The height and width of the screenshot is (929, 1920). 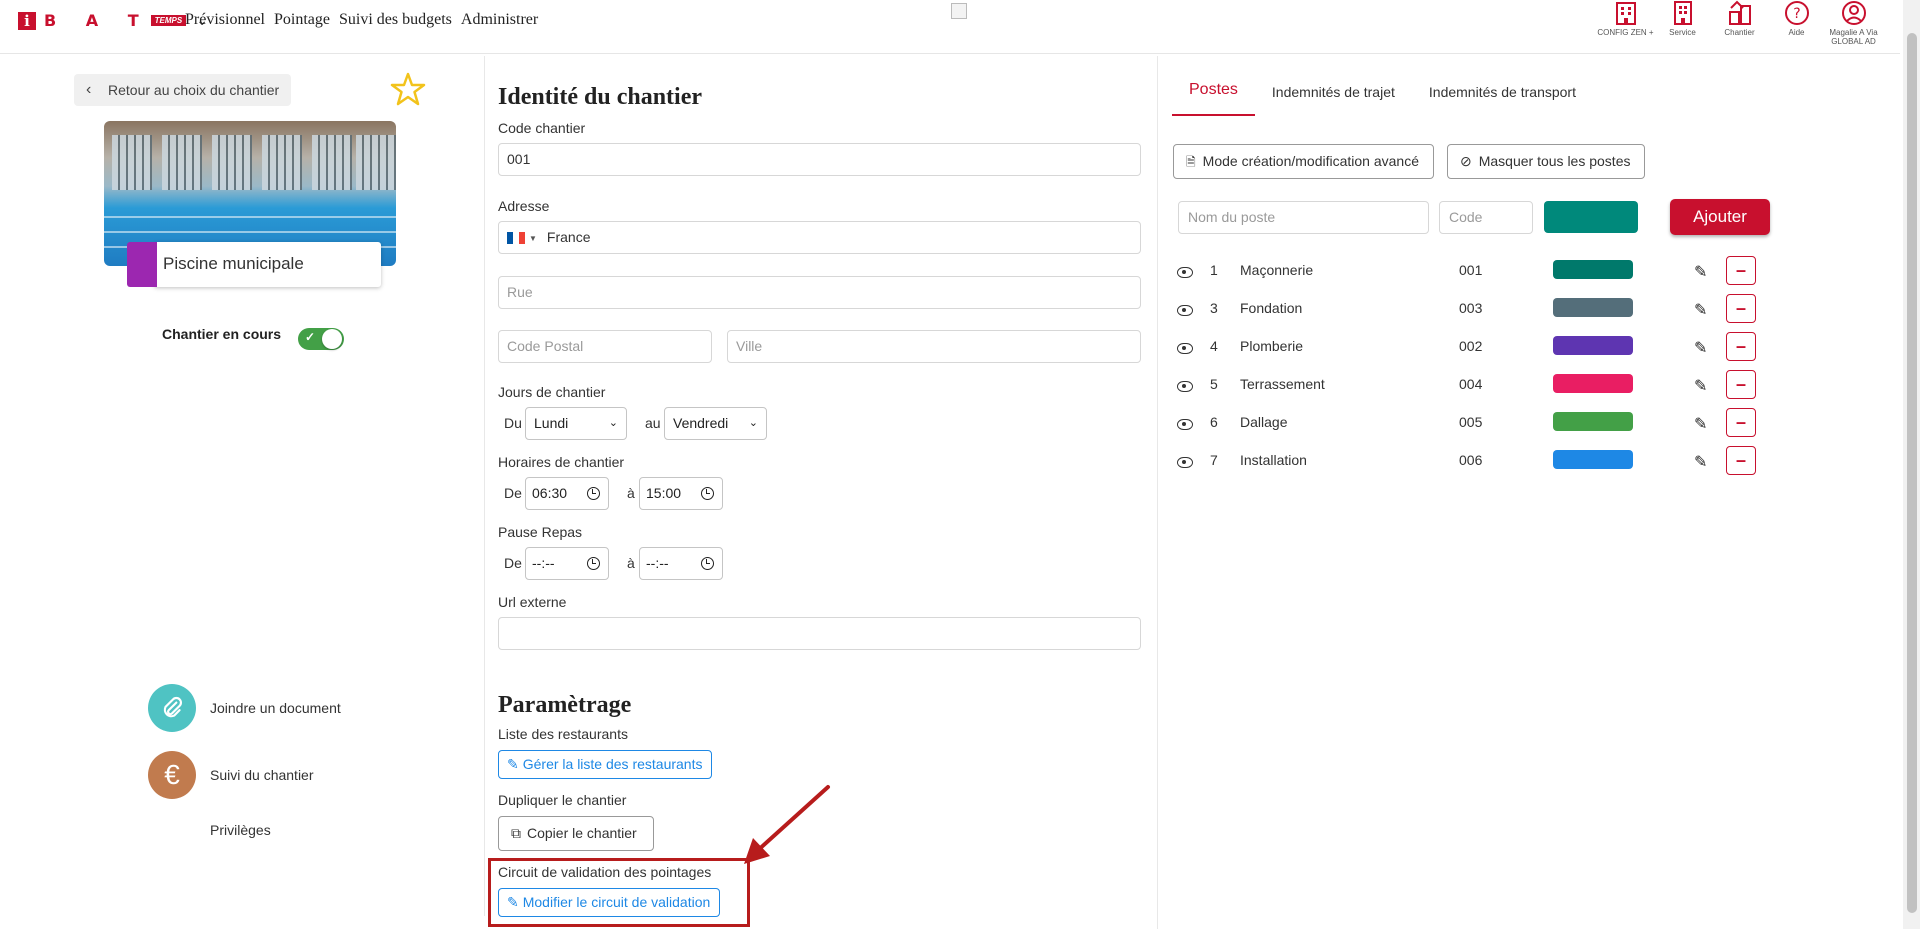 I want to click on nav-previsionnel: Prévisionnel, so click(x=225, y=20).